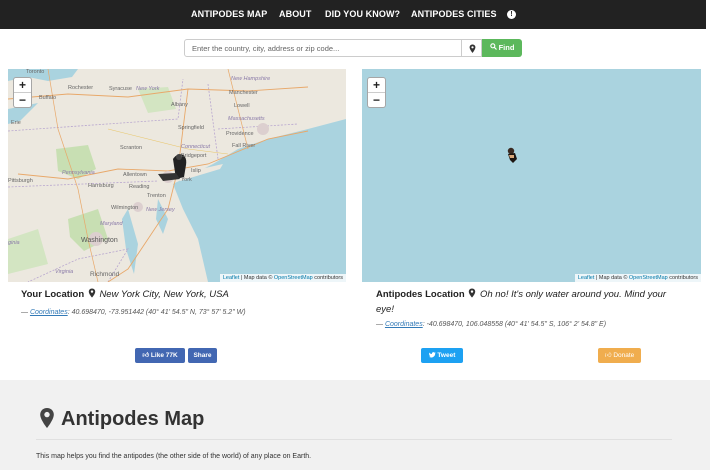 The height and width of the screenshot is (470, 710). What do you see at coordinates (196, 171) in the screenshot?
I see `map-label: Islip` at bounding box center [196, 171].